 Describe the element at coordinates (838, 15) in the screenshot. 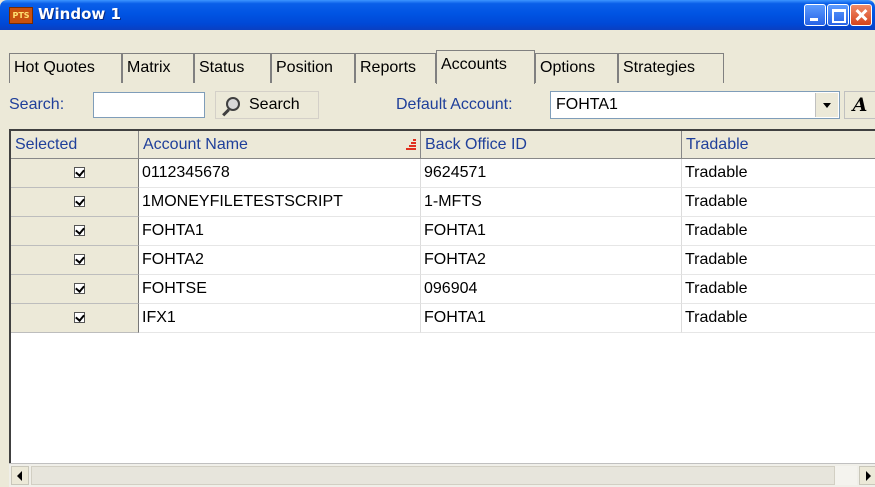

I see `maximize-button` at that location.